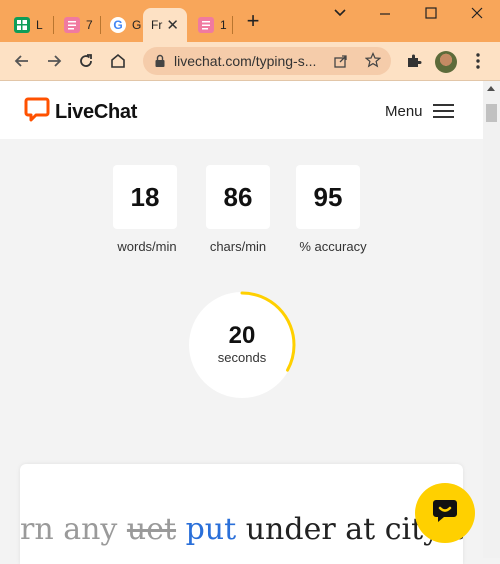 The image size is (500, 564). I want to click on share-icon, so click(341, 63).